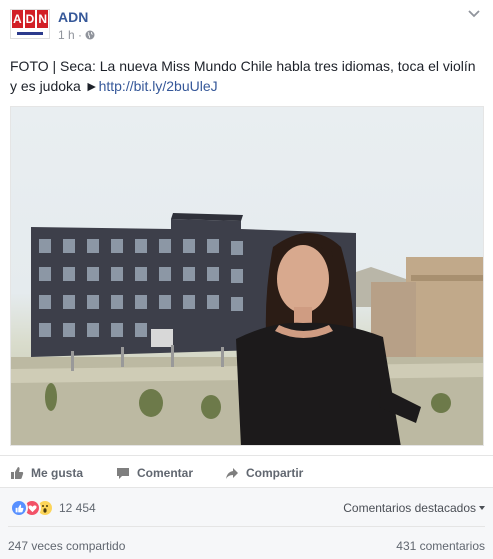 This screenshot has height=559, width=493. Describe the element at coordinates (17, 473) in the screenshot. I see `thumbs-up-icon` at that location.